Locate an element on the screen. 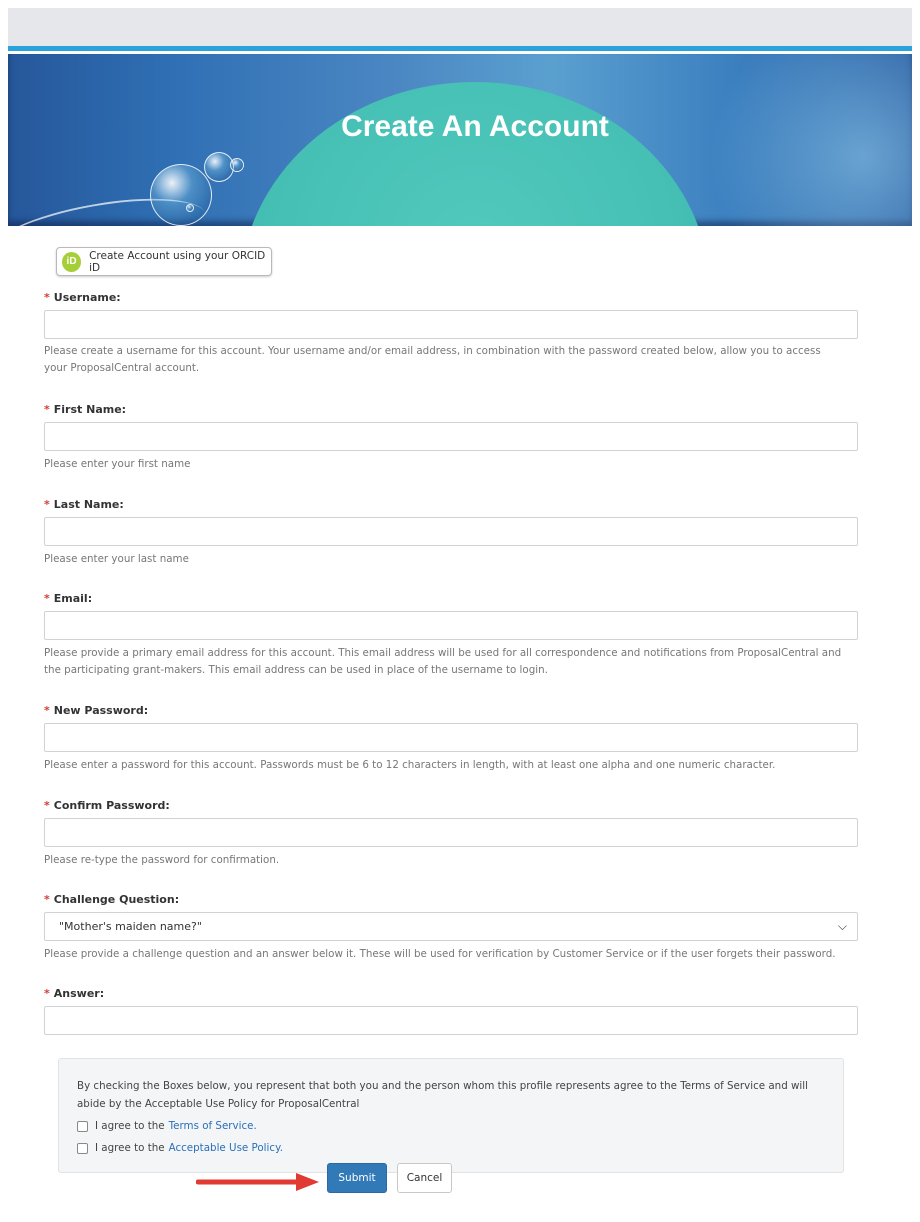 Image resolution: width=920 pixels, height=1222 pixels. orcid-create-account-button: iD Create Account using your ORCID iD is located at coordinates (164, 261).